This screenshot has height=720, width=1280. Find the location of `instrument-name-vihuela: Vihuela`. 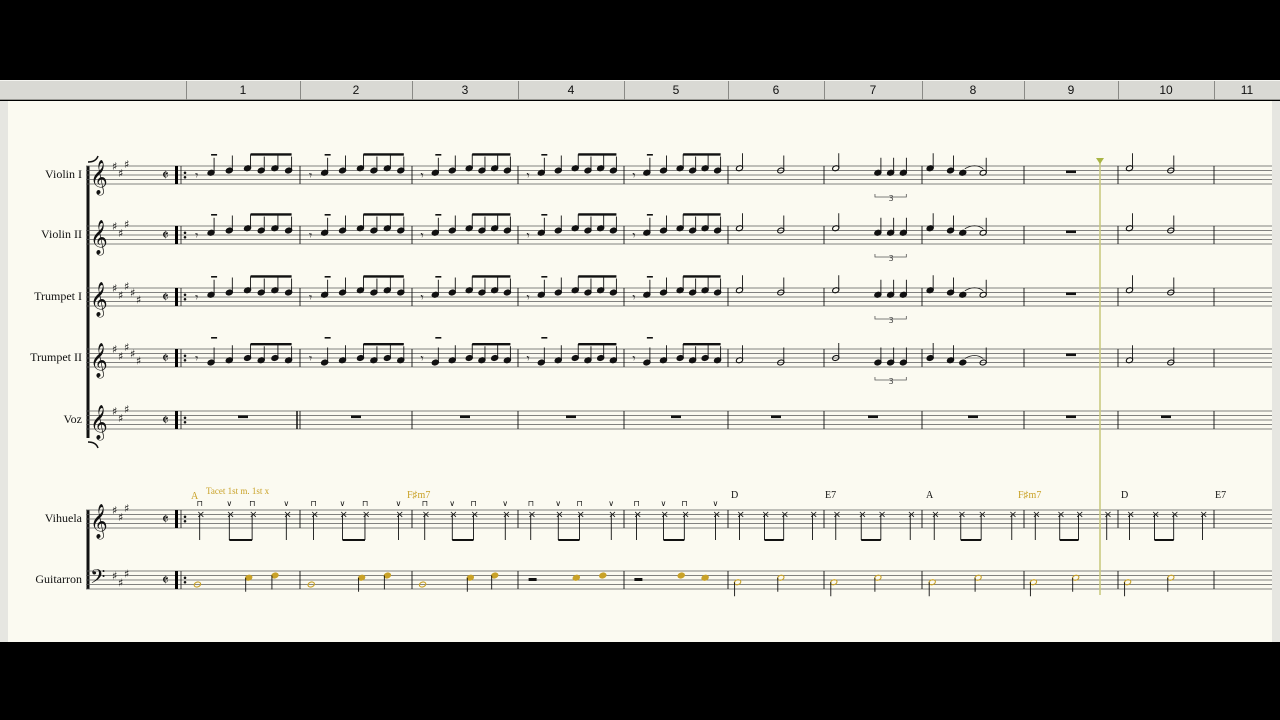

instrument-name-vihuela: Vihuela is located at coordinates (50, 518).